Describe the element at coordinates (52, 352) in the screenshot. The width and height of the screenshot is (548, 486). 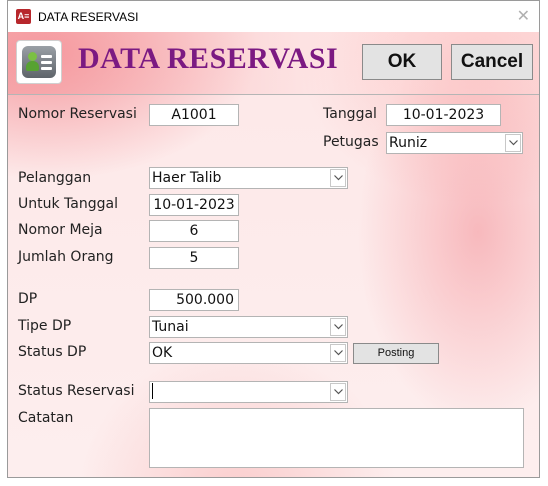
I see `status-dp-label: Status DP` at that location.